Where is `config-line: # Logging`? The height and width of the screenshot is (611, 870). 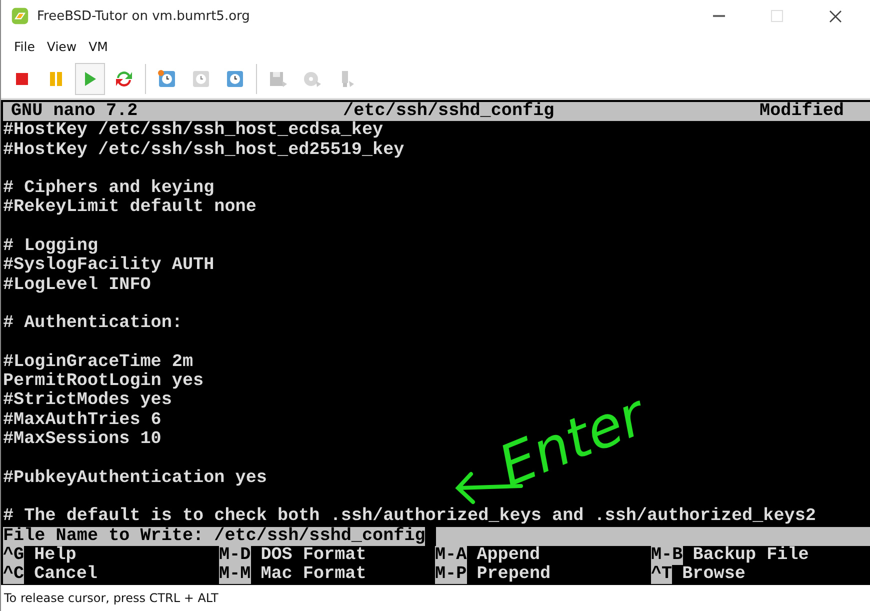
config-line: # Logging is located at coordinates (50, 246).